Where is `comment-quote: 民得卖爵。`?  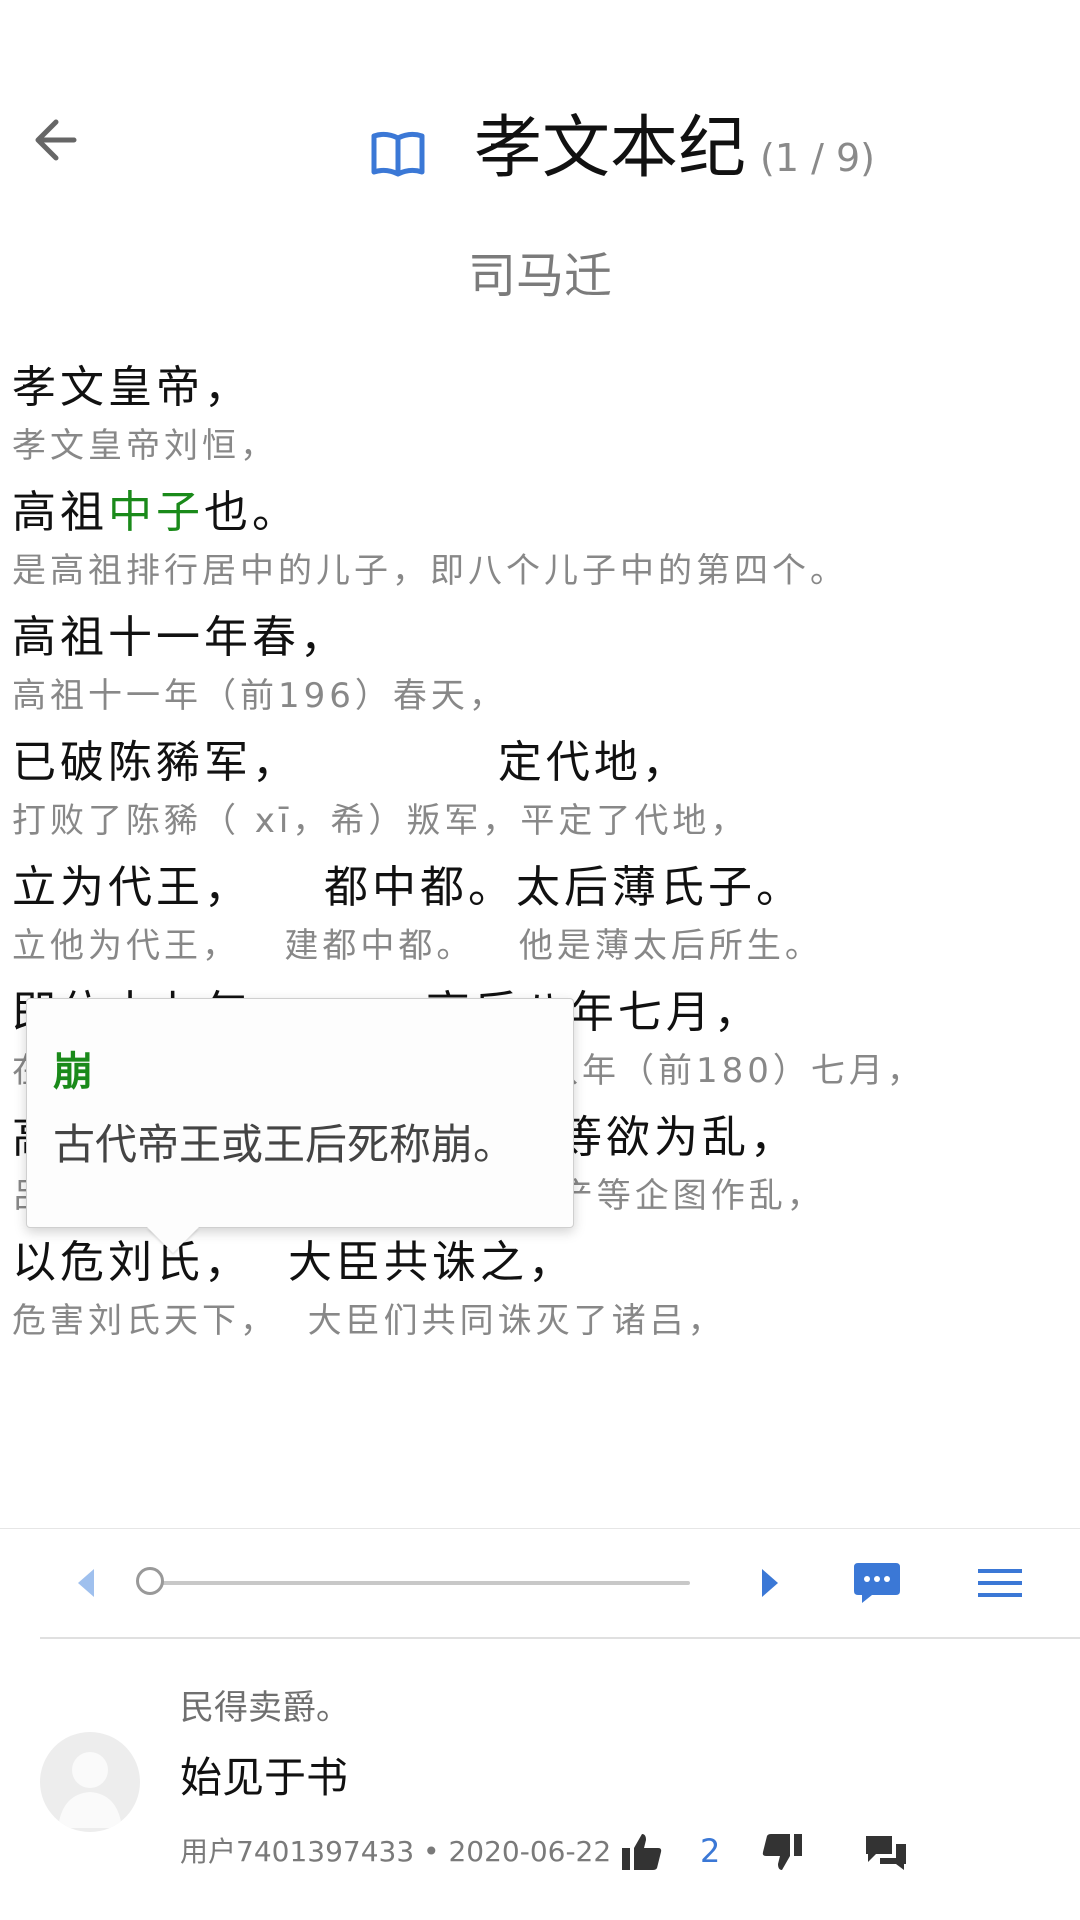
comment-quote: 民得卖爵。 is located at coordinates (265, 1708).